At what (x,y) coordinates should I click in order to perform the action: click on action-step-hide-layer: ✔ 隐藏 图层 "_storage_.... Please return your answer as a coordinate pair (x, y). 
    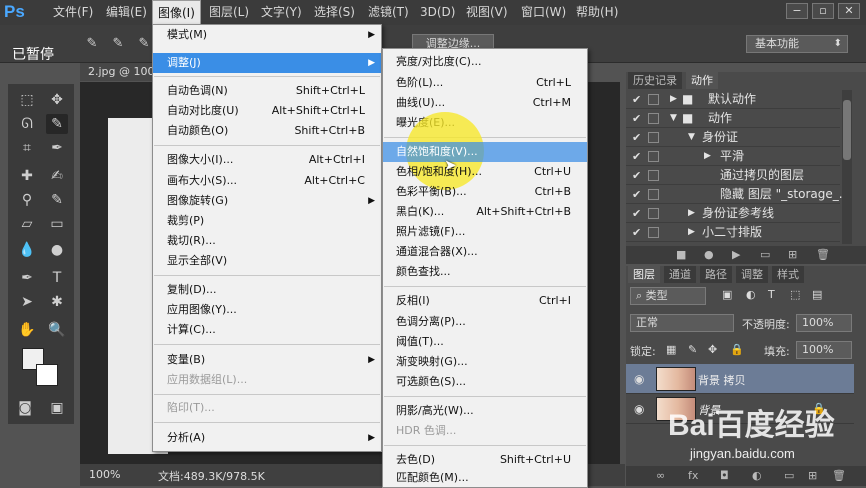
    Looking at the image, I should click on (738, 194).